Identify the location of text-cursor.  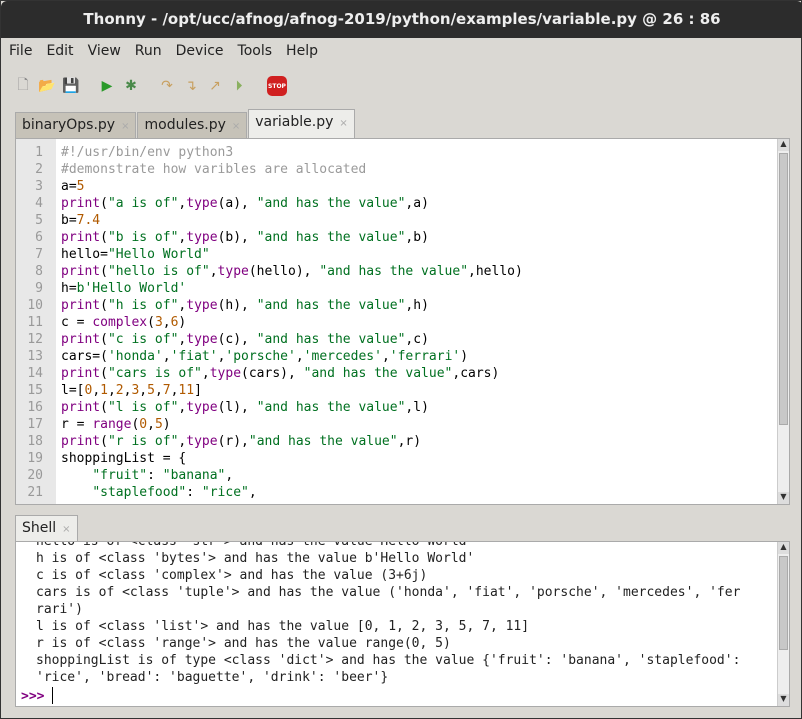
(52, 695).